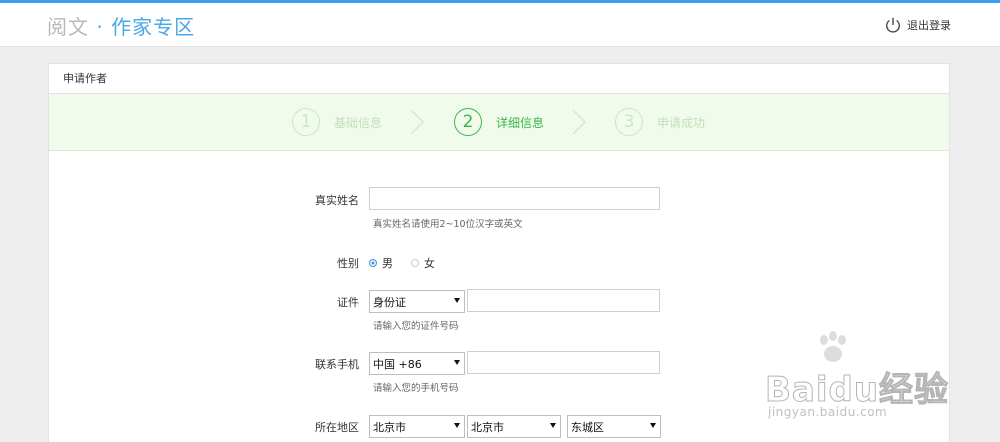 This screenshot has height=442, width=1000. I want to click on city-select: 北京市, so click(514, 426).